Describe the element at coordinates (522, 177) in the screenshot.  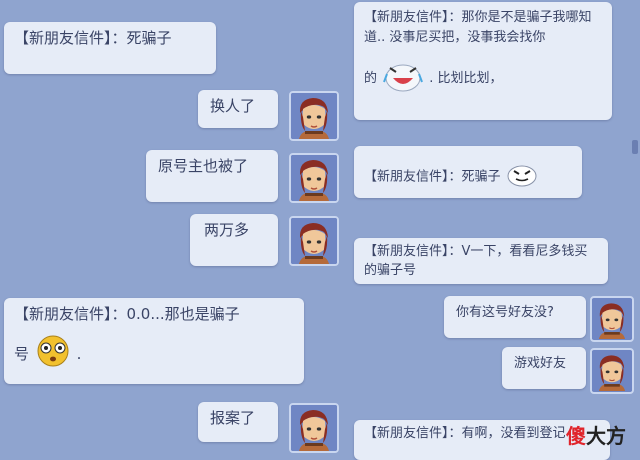
I see `smirk-emoji-icon` at that location.